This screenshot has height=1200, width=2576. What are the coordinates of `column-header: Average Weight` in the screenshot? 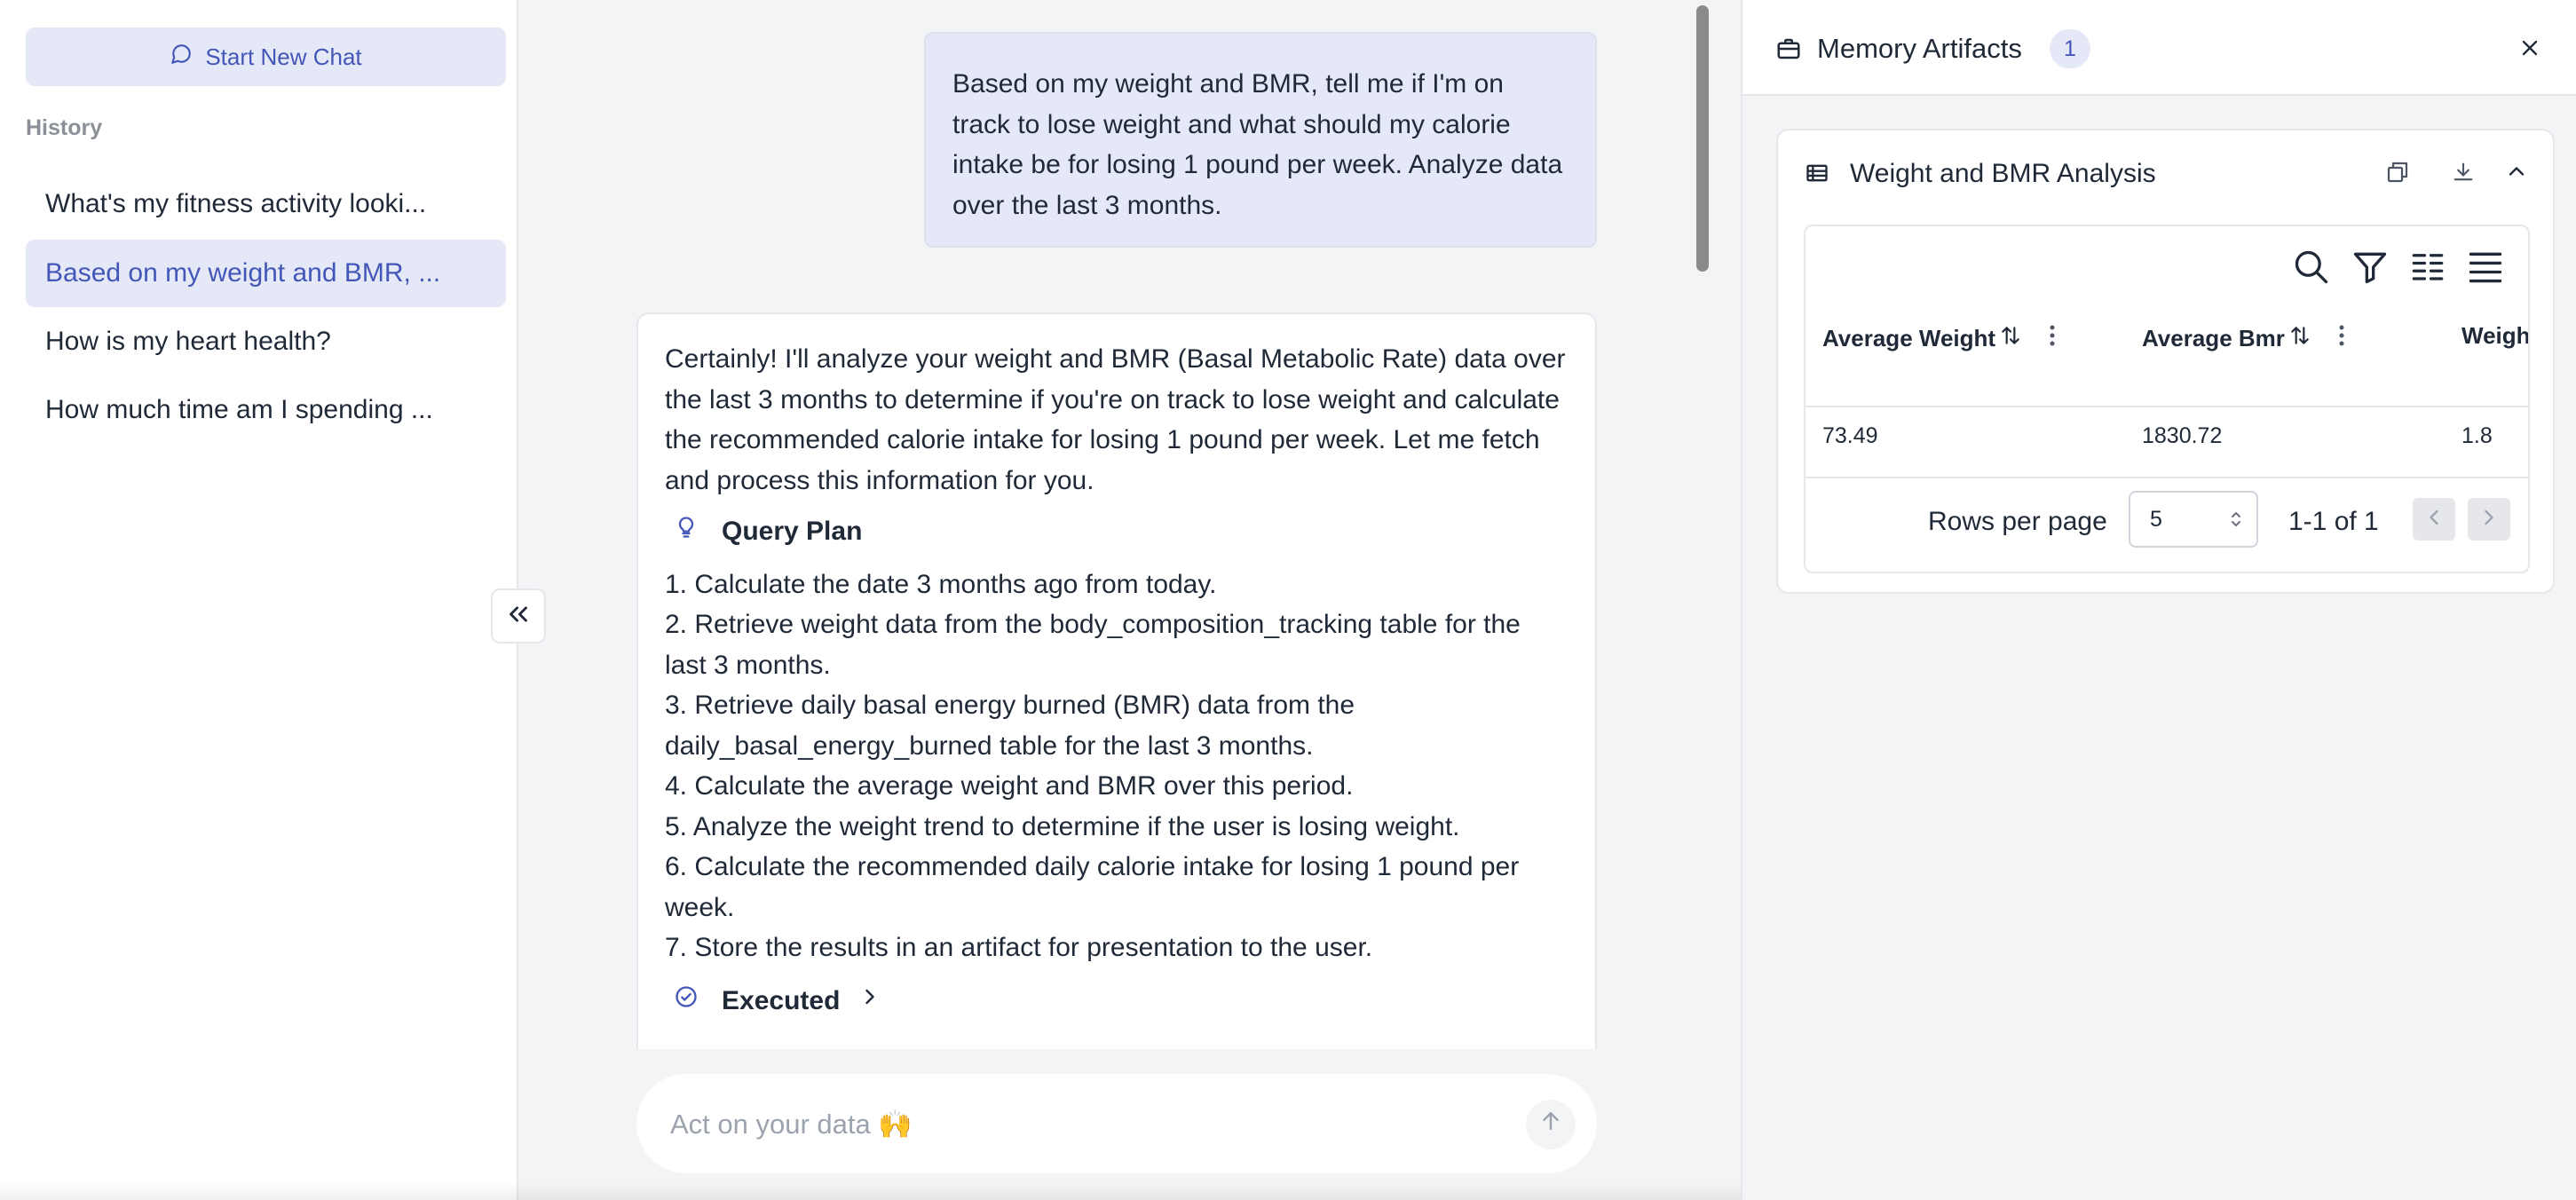 It's located at (1942, 338).